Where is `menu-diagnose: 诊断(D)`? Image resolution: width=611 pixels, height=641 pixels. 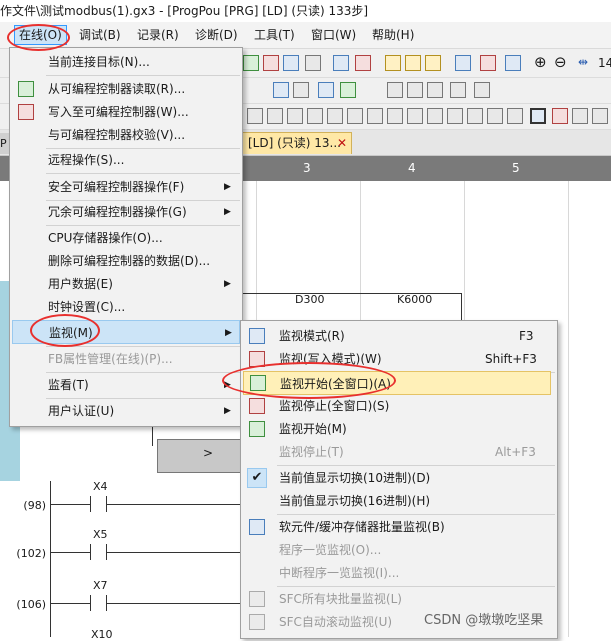
menu-diagnose: 诊断(D) is located at coordinates (216, 35).